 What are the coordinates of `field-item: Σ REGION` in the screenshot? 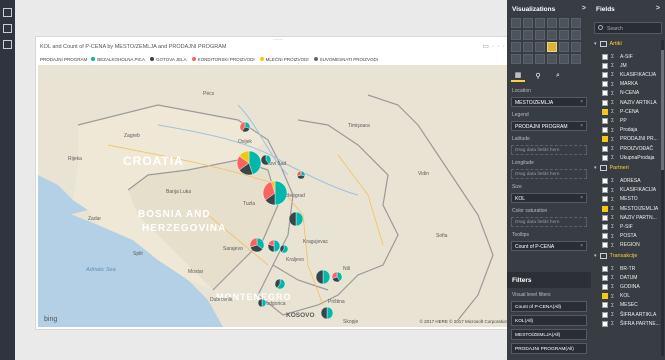 It's located at (633, 245).